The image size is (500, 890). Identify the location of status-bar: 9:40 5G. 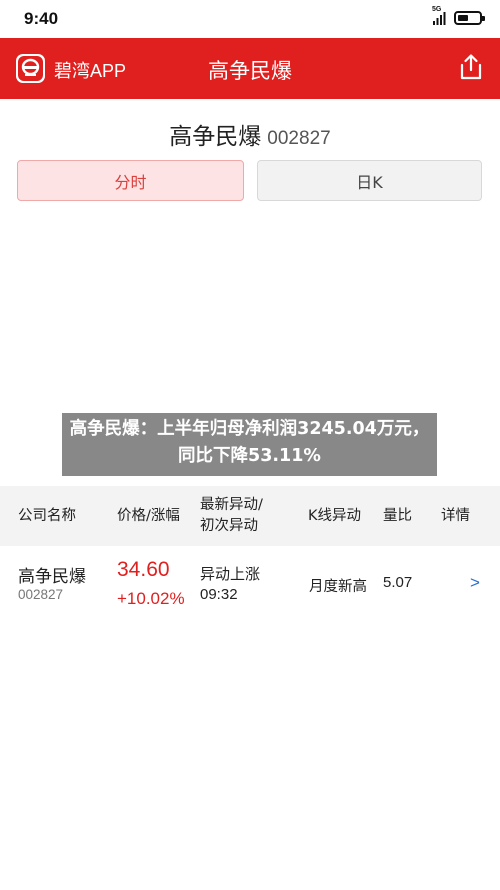
(250, 19).